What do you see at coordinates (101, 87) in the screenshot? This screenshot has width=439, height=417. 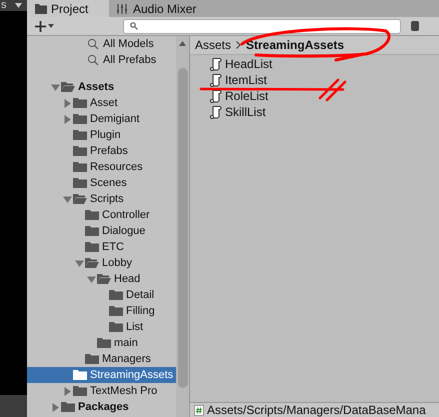 I see `folder-tree-item: Assets` at bounding box center [101, 87].